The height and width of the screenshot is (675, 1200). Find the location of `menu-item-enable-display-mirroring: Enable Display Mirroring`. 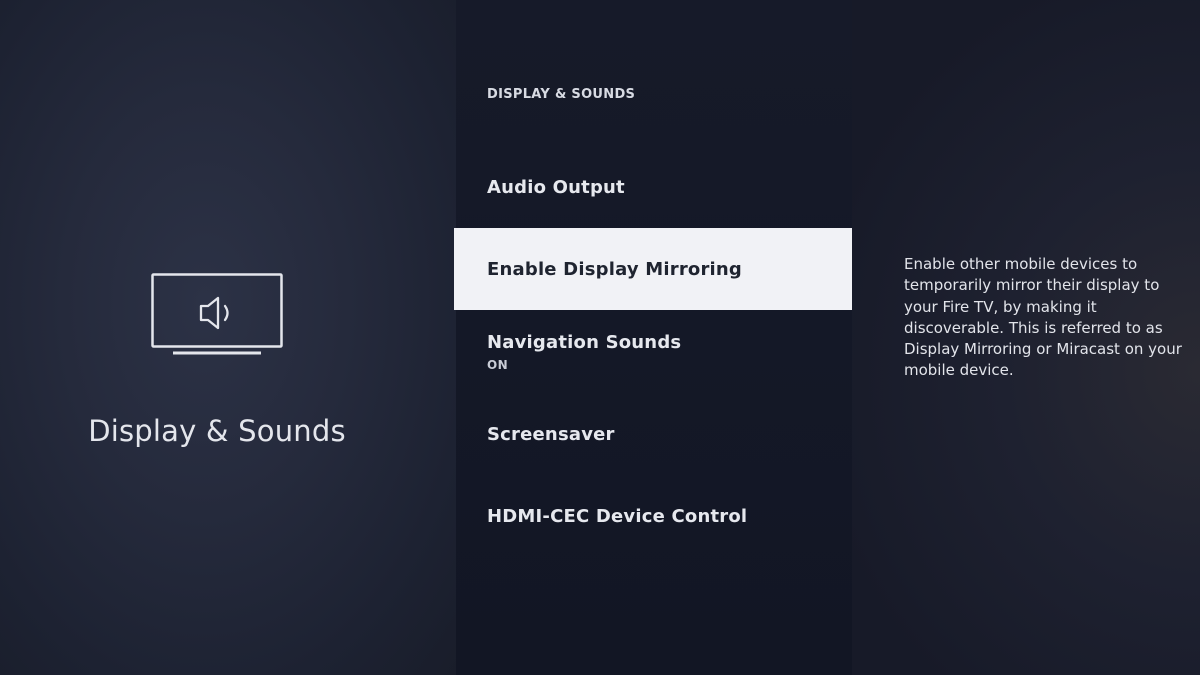

menu-item-enable-display-mirroring: Enable Display Mirroring is located at coordinates (653, 269).